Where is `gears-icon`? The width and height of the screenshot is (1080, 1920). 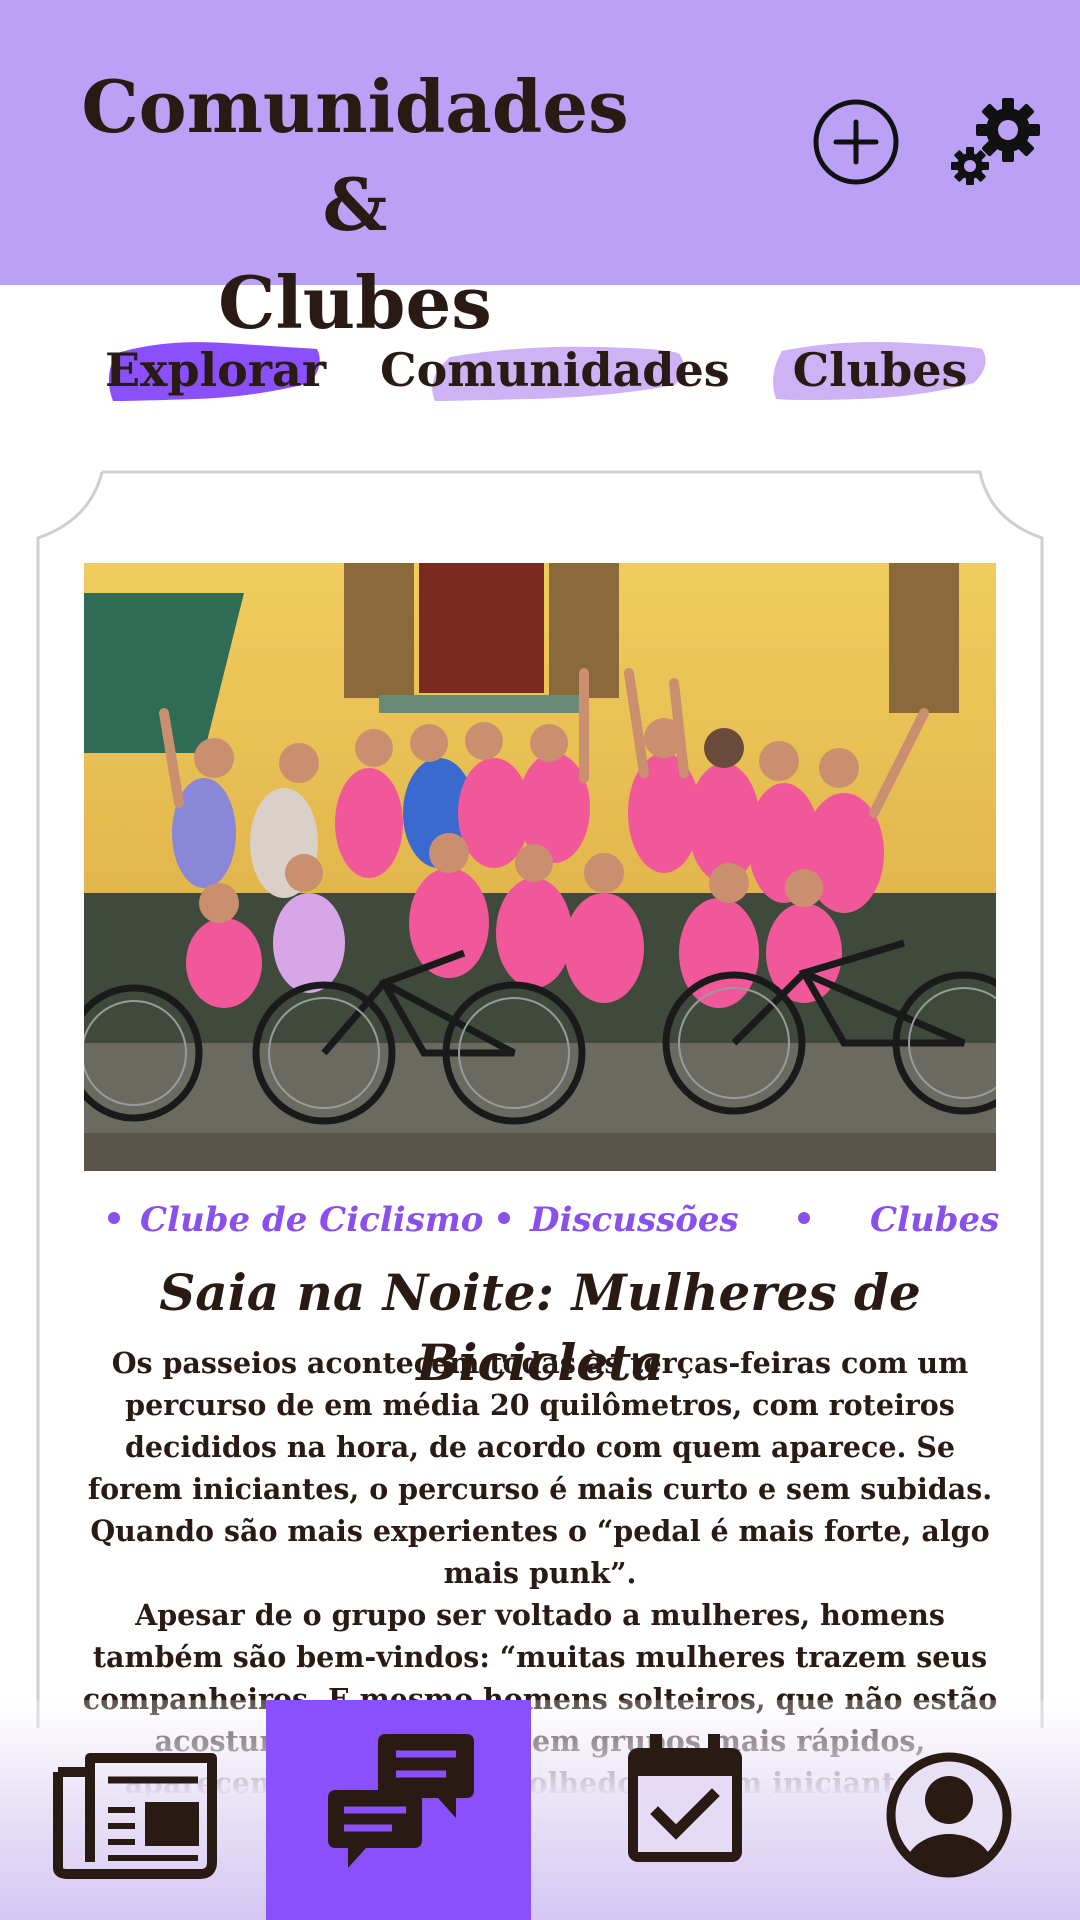 gears-icon is located at coordinates (995, 141).